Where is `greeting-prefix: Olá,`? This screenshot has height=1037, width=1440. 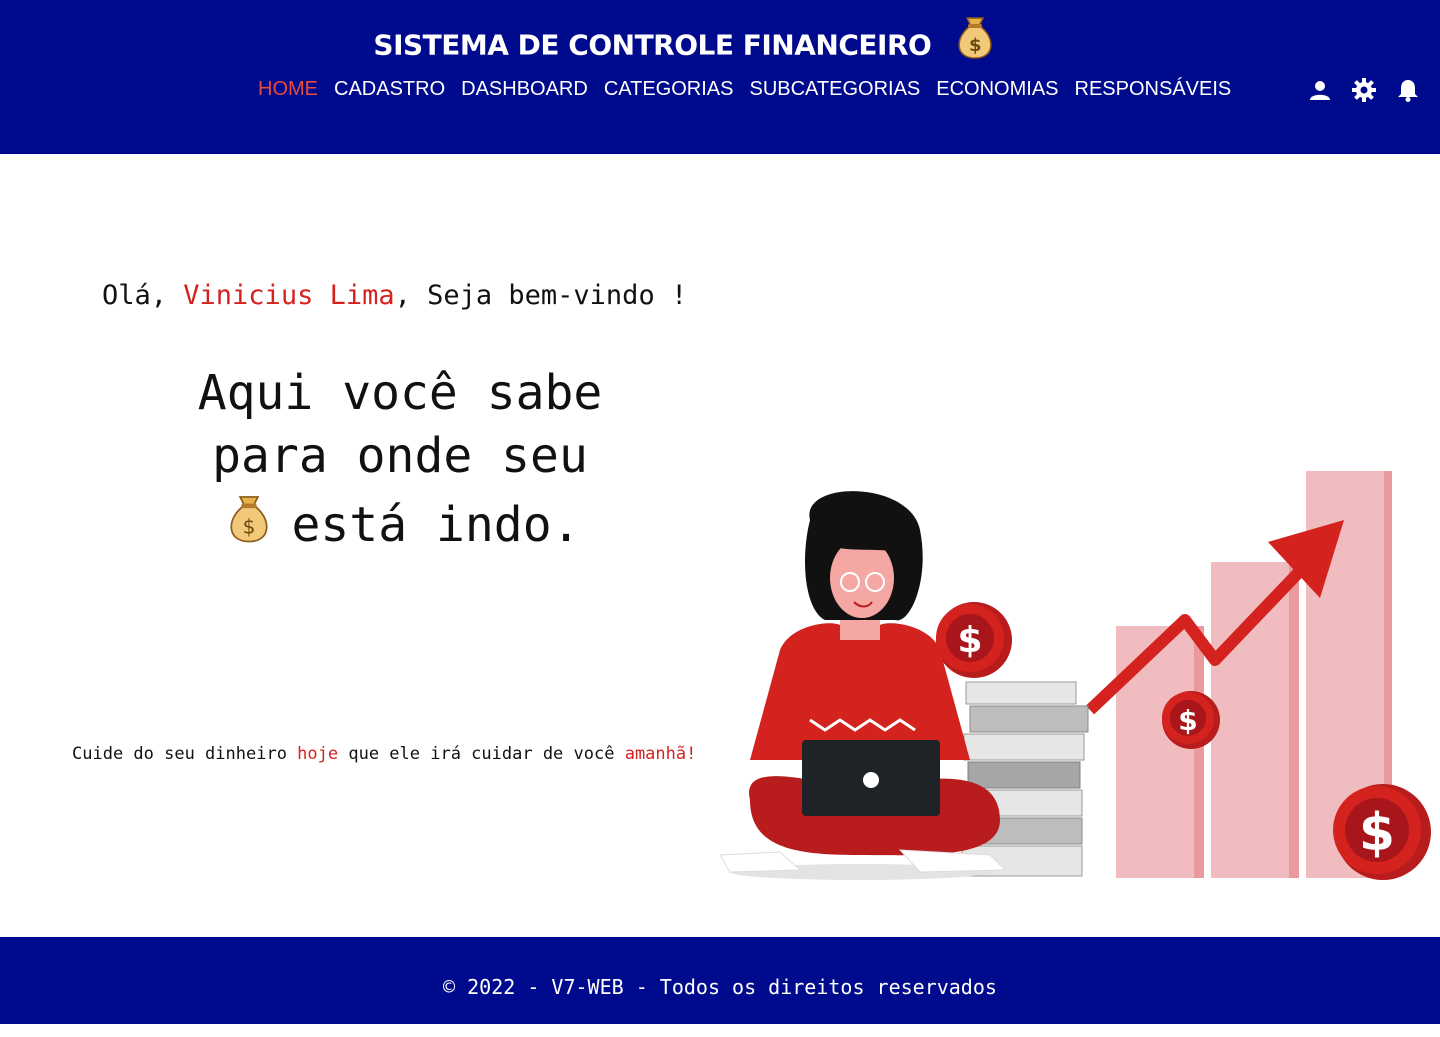 greeting-prefix: Olá, is located at coordinates (143, 295).